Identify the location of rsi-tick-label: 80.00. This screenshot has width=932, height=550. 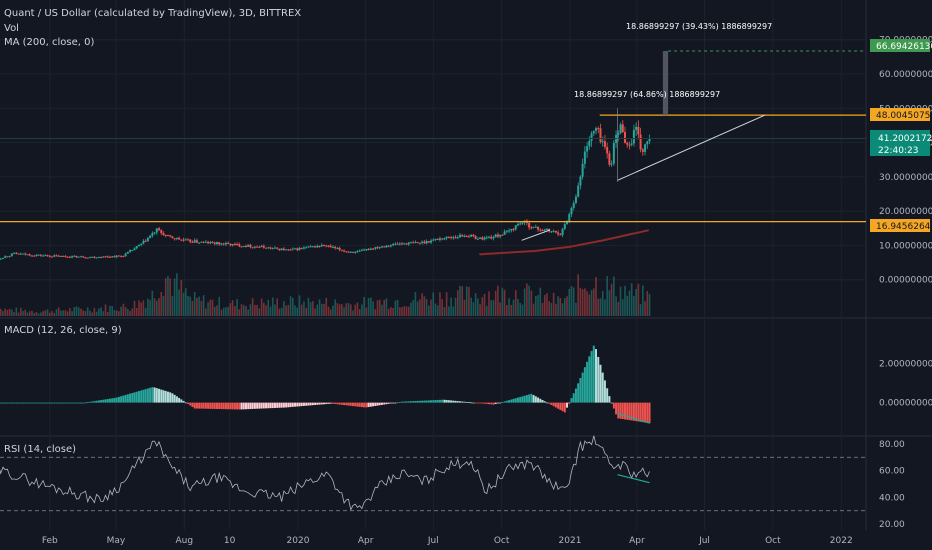
(892, 445).